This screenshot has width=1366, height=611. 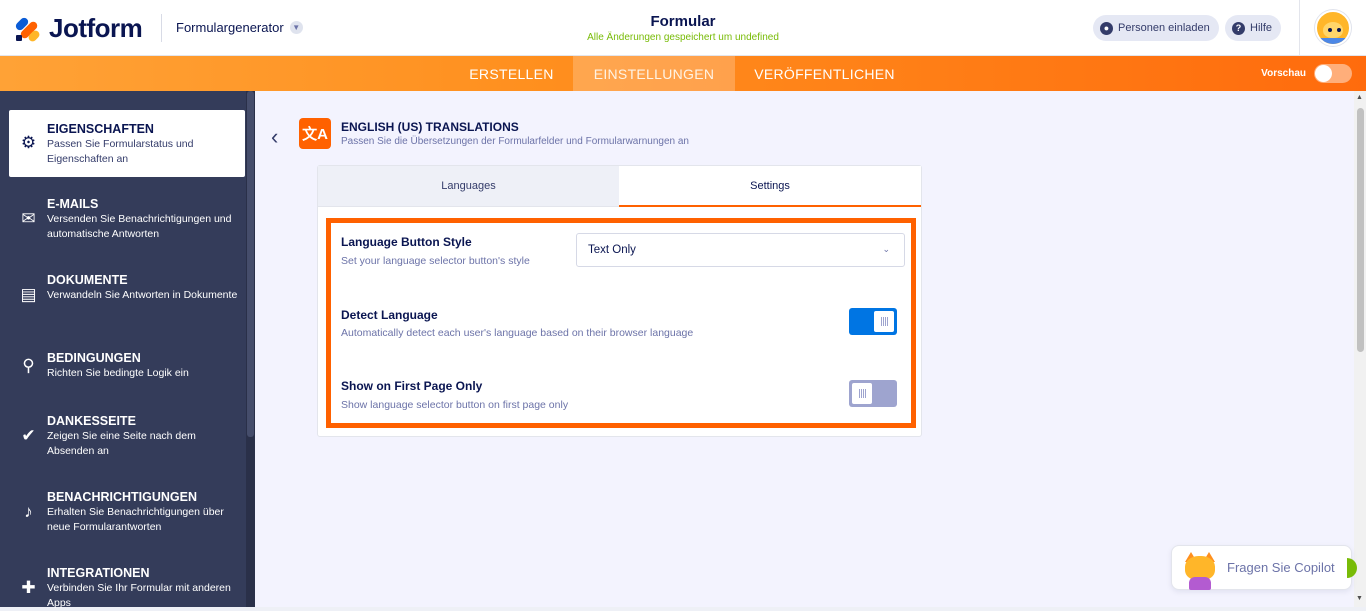 I want to click on tab-settings: EINSTELLUNGEN, so click(x=654, y=73).